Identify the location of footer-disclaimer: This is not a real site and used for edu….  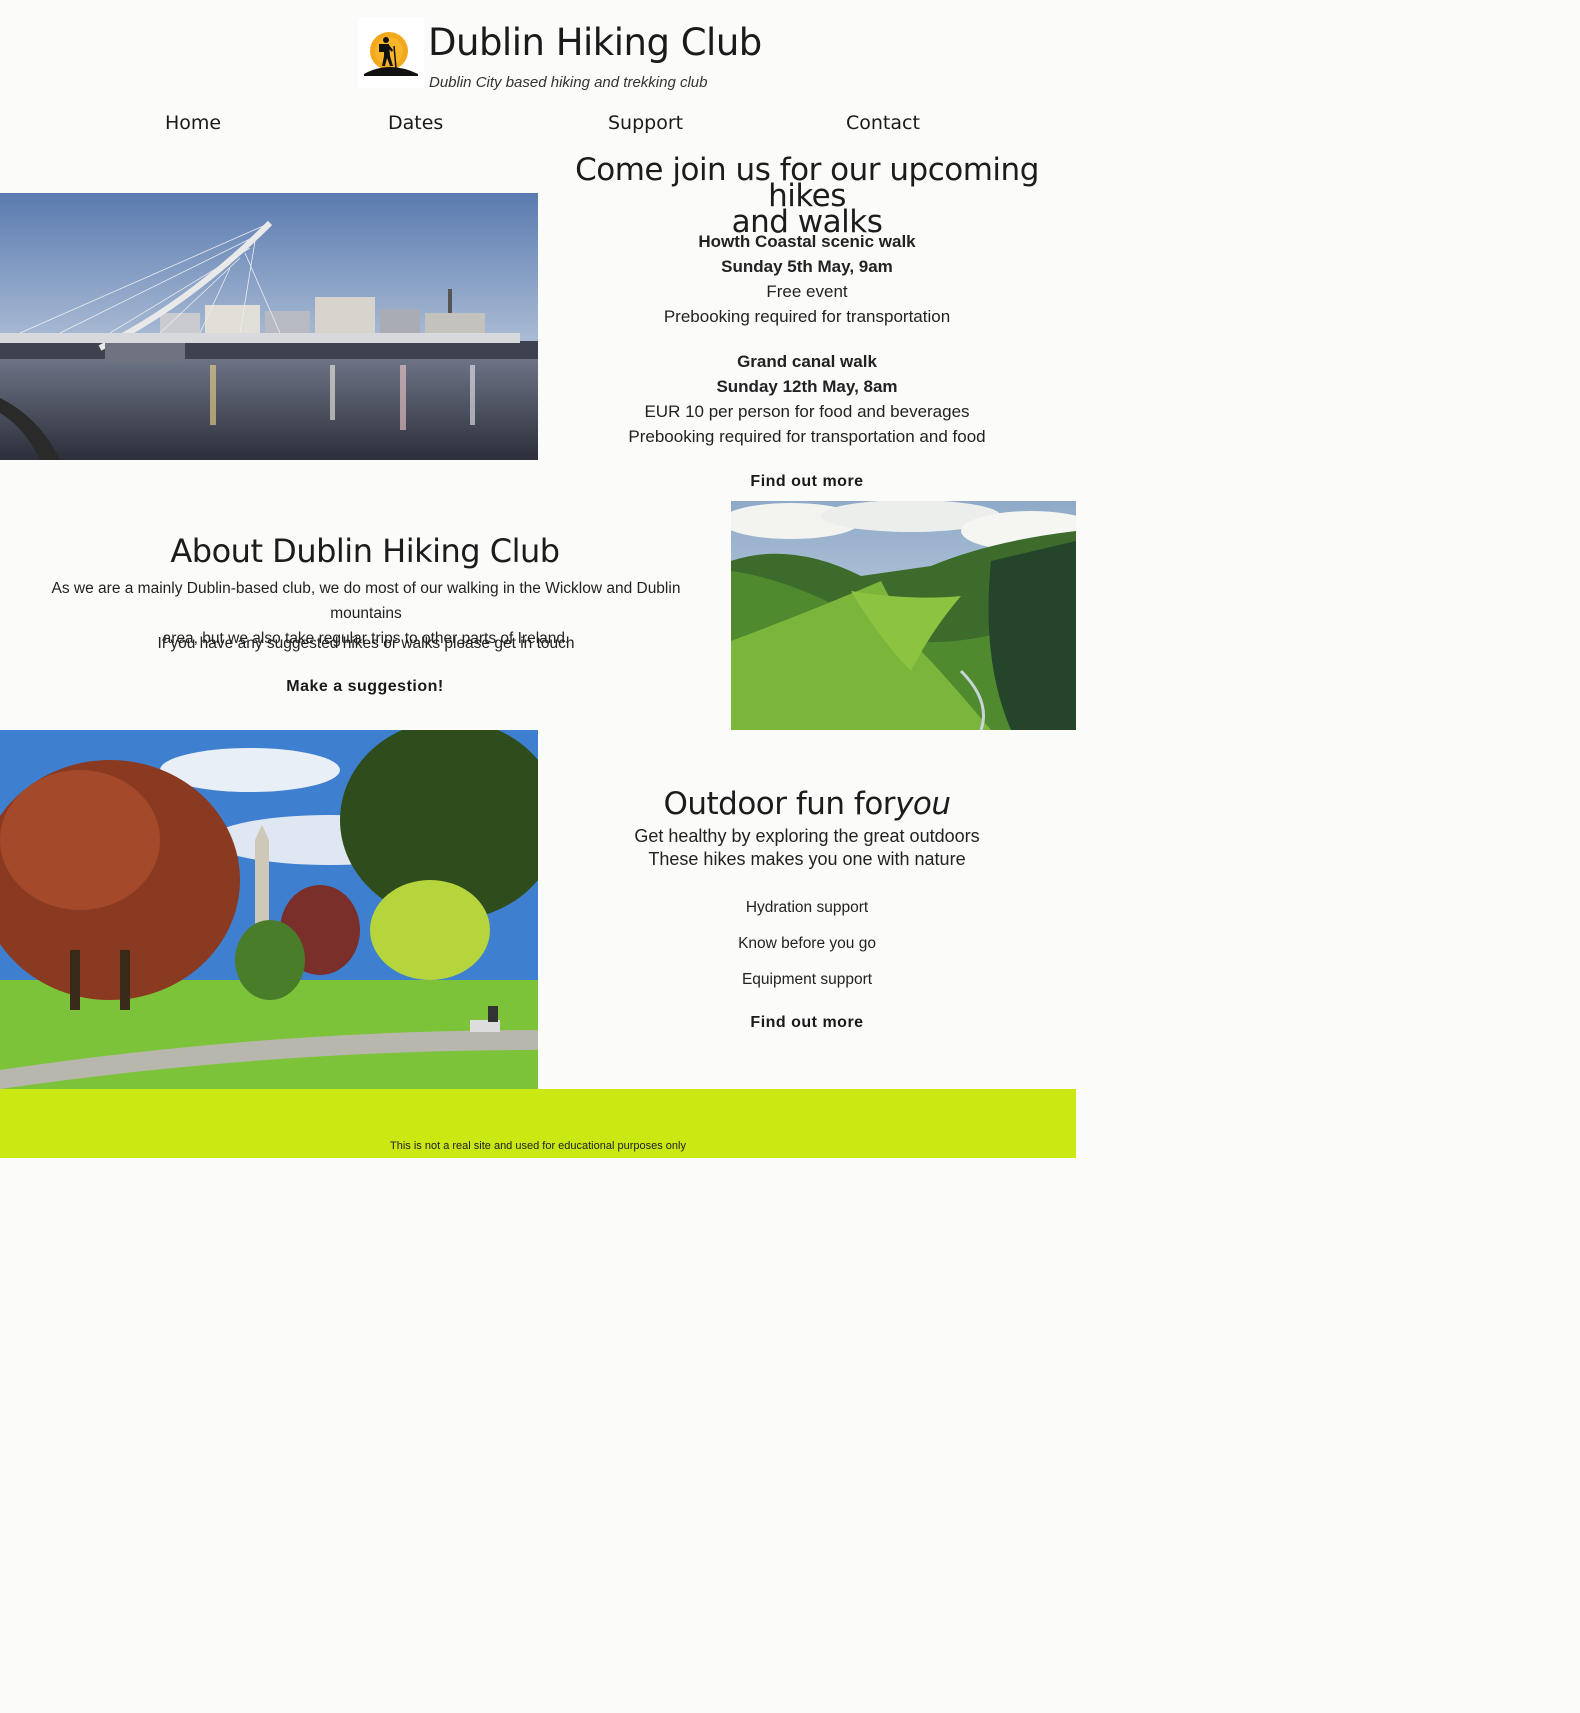
(538, 1146).